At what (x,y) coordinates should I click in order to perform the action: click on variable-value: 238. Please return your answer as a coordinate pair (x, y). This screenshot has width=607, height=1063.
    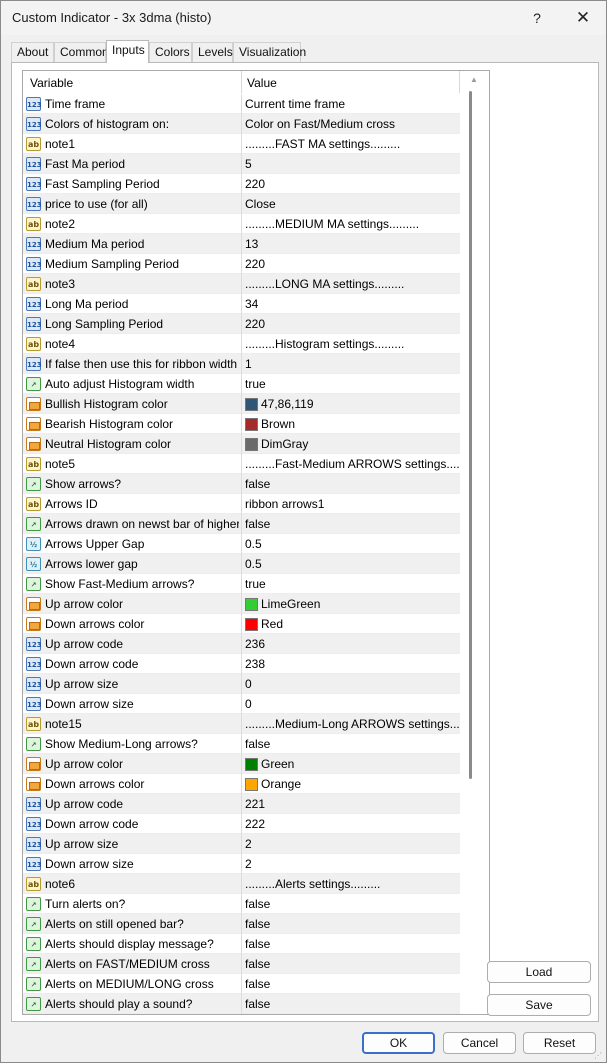
    Looking at the image, I should click on (352, 664).